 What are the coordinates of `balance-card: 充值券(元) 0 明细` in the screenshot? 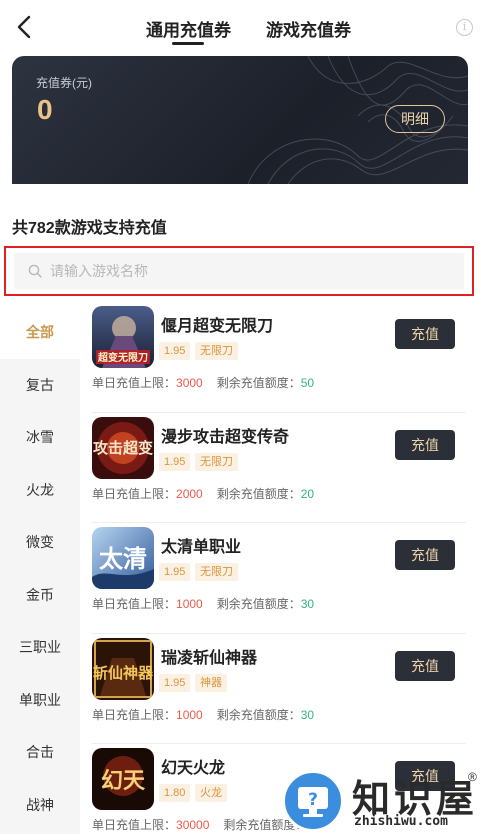 It's located at (240, 120).